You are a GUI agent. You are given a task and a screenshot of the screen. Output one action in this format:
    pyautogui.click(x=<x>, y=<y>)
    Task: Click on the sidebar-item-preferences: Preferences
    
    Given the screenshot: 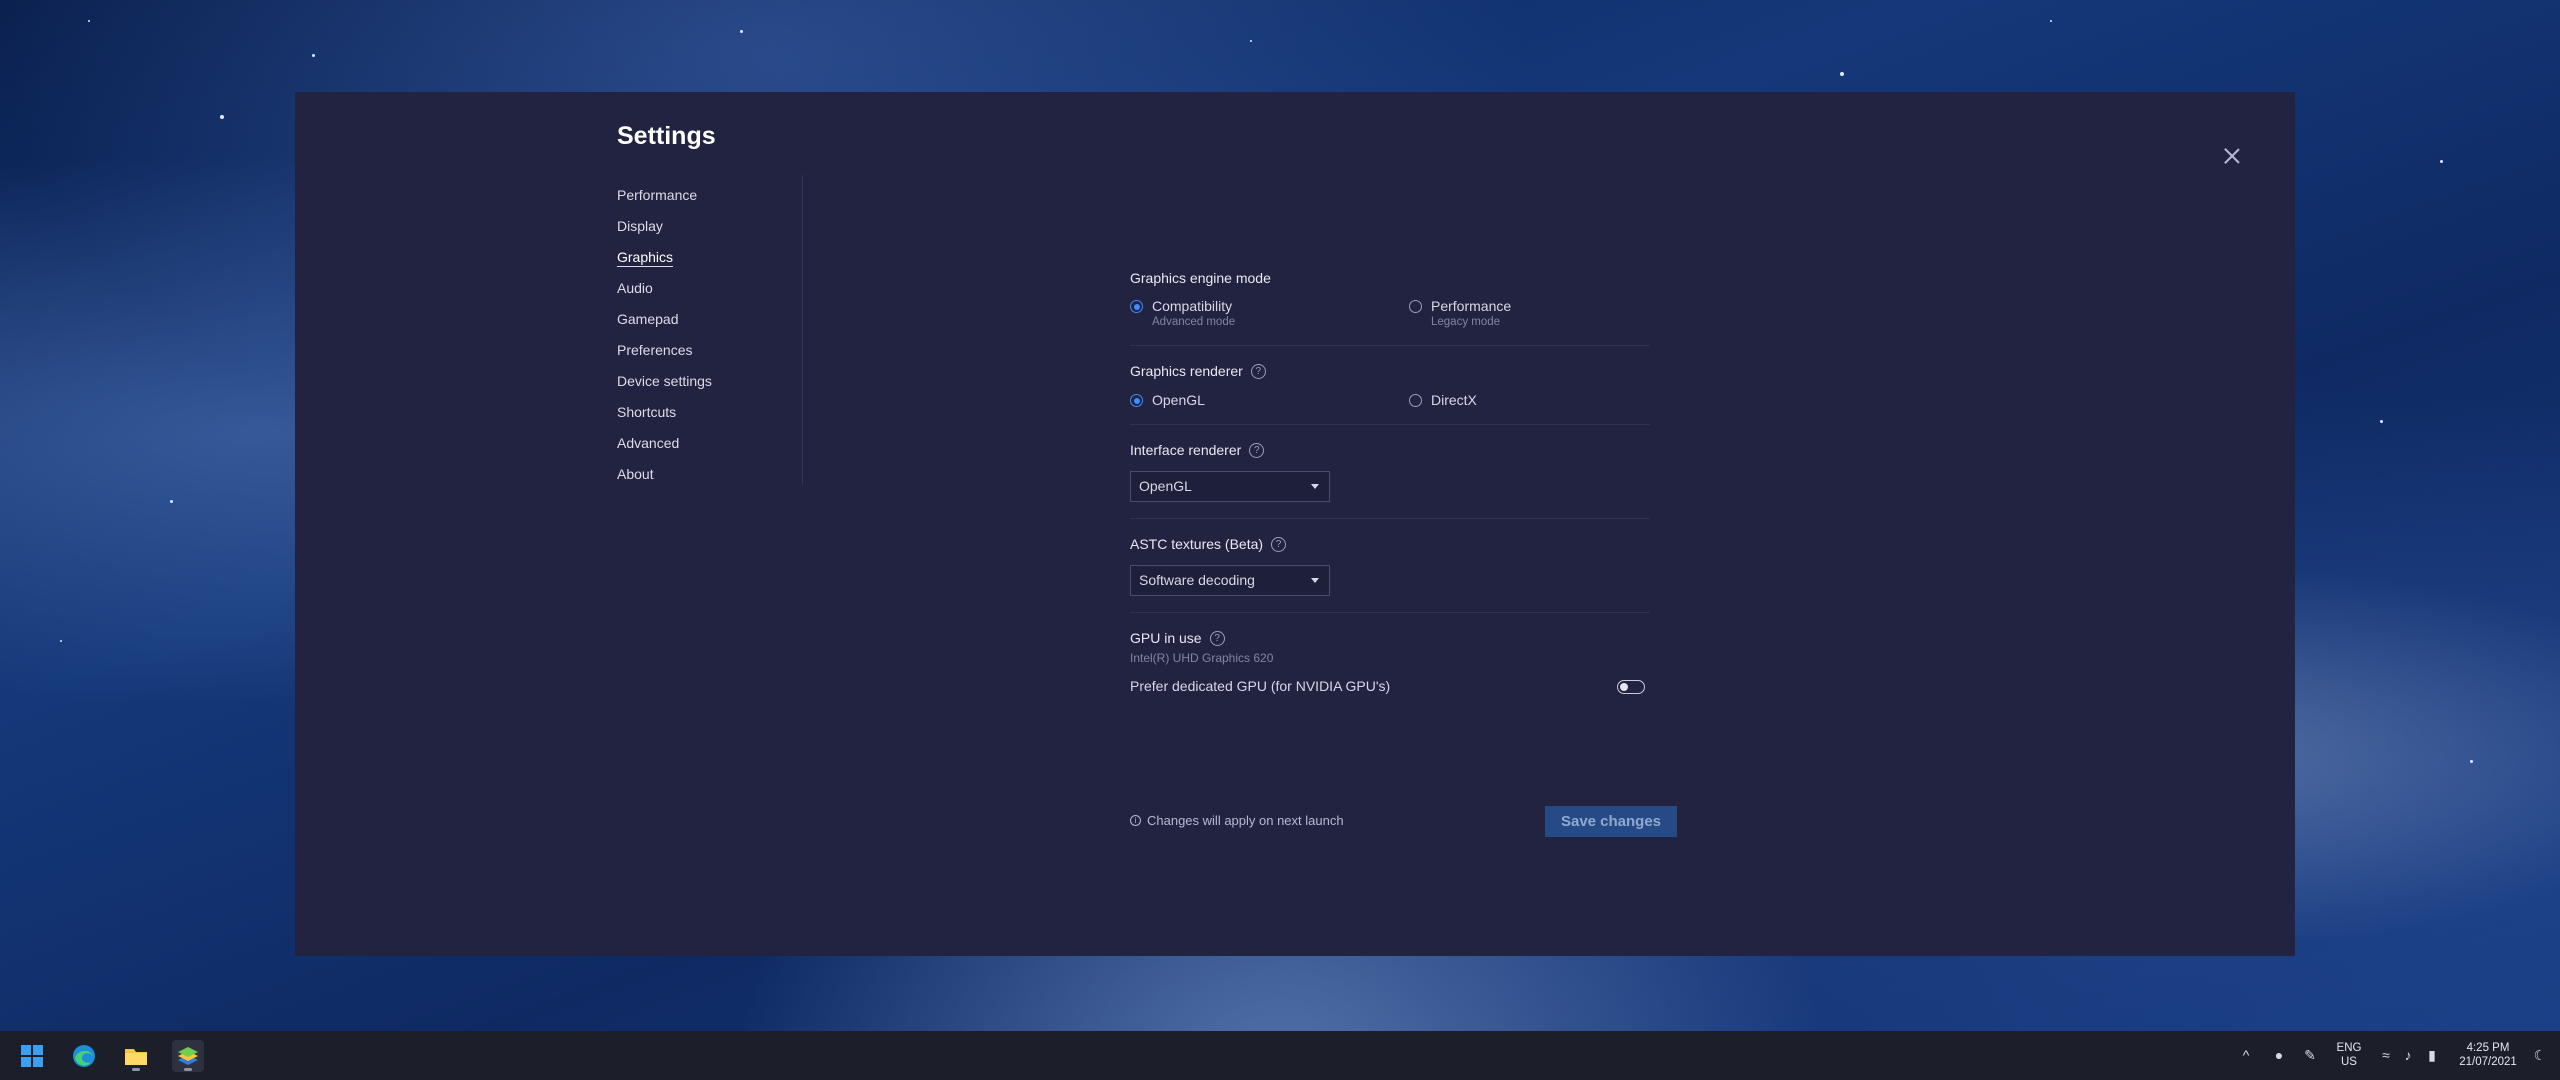 What is the action you would take?
    pyautogui.click(x=707, y=350)
    